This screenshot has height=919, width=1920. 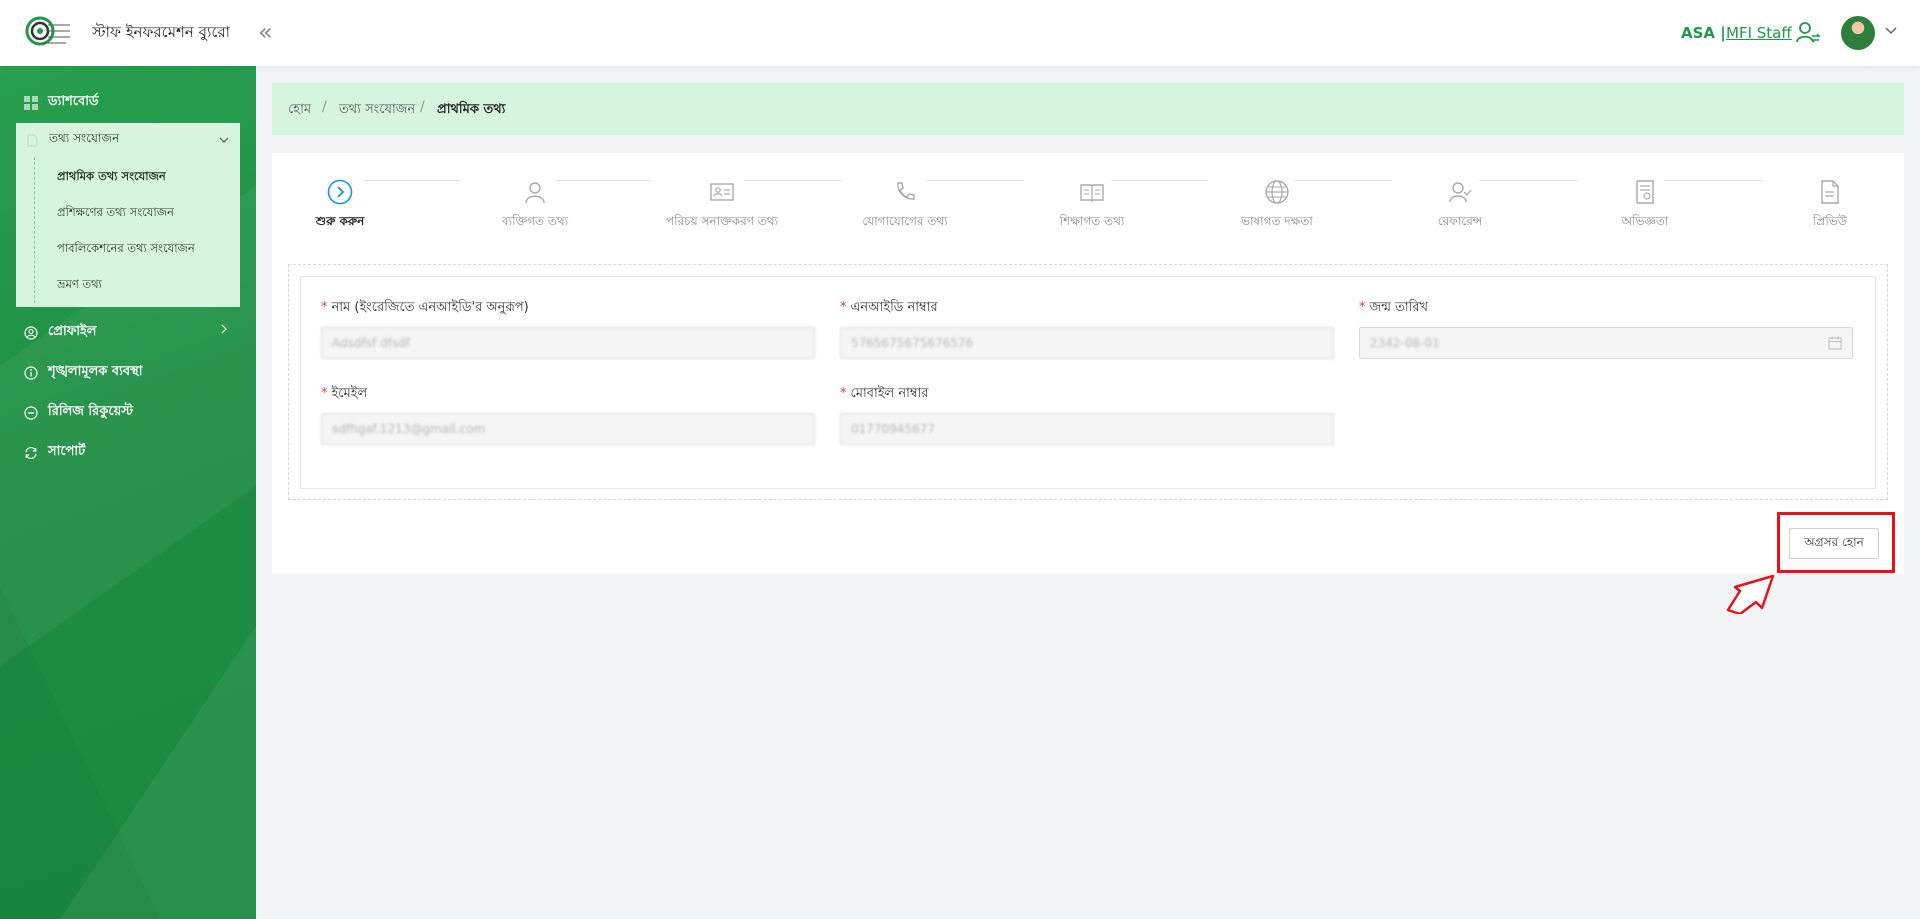 What do you see at coordinates (31, 372) in the screenshot?
I see `info-icon` at bounding box center [31, 372].